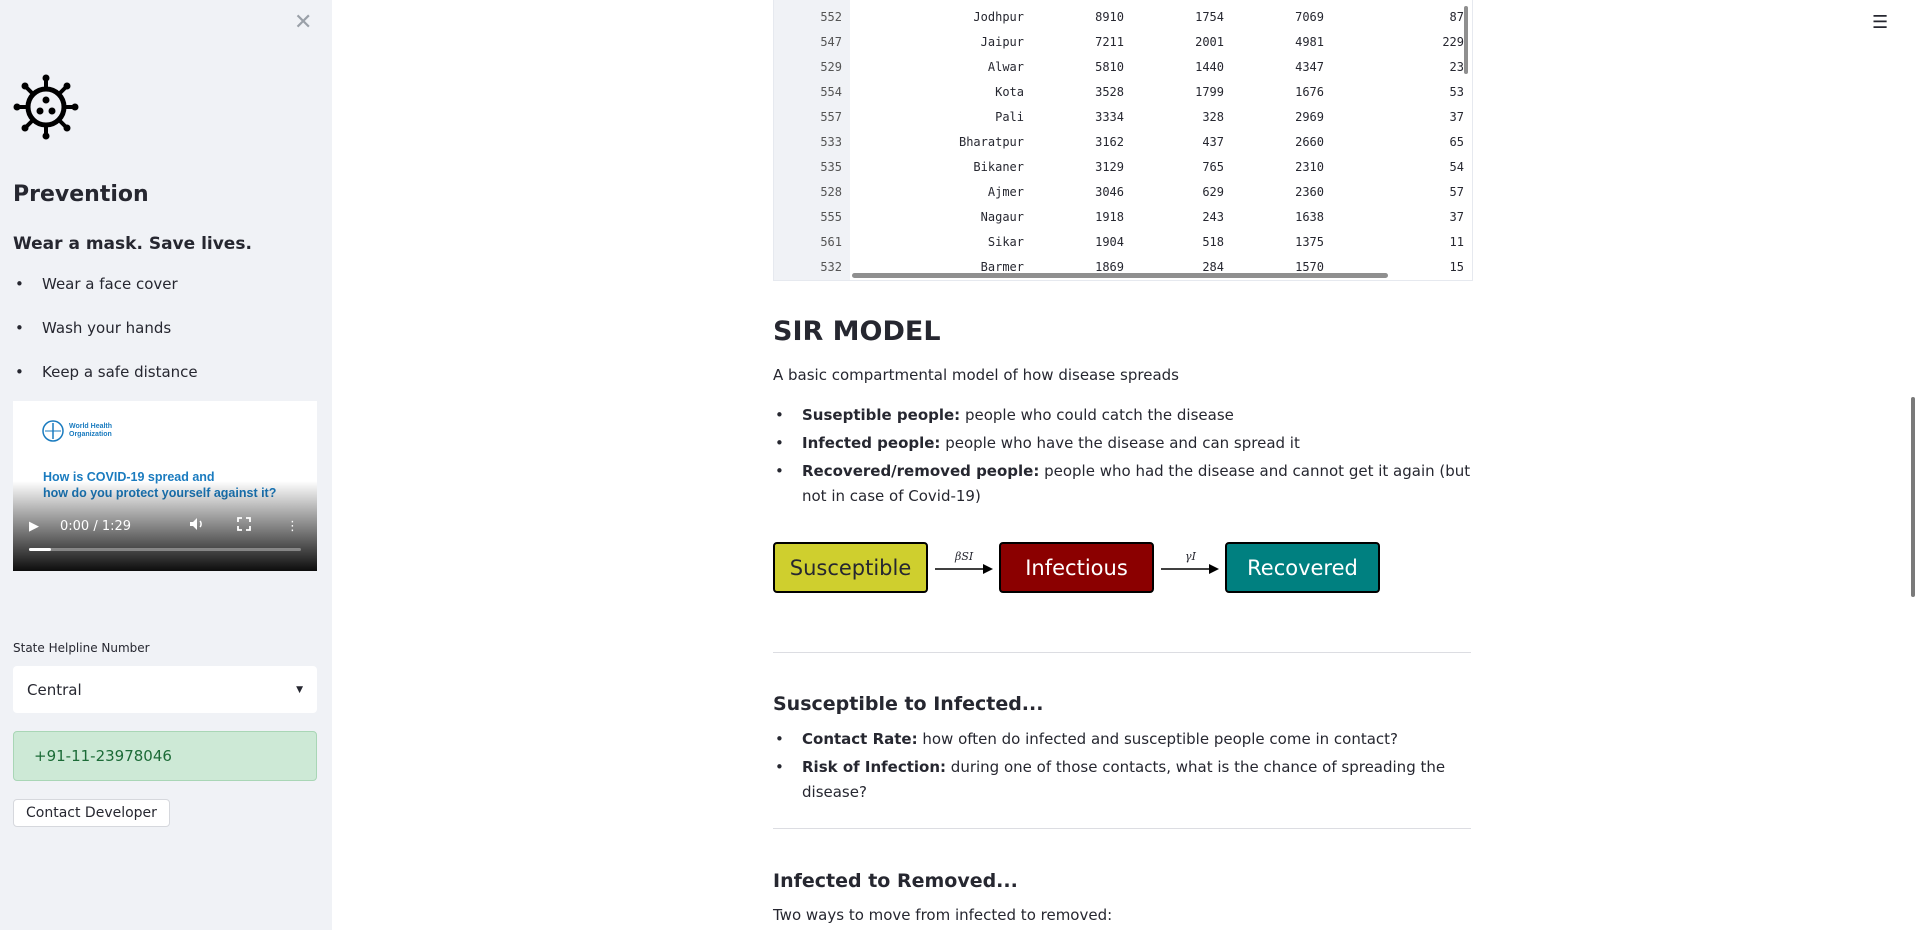  What do you see at coordinates (197, 526) in the screenshot?
I see `volume-icon` at bounding box center [197, 526].